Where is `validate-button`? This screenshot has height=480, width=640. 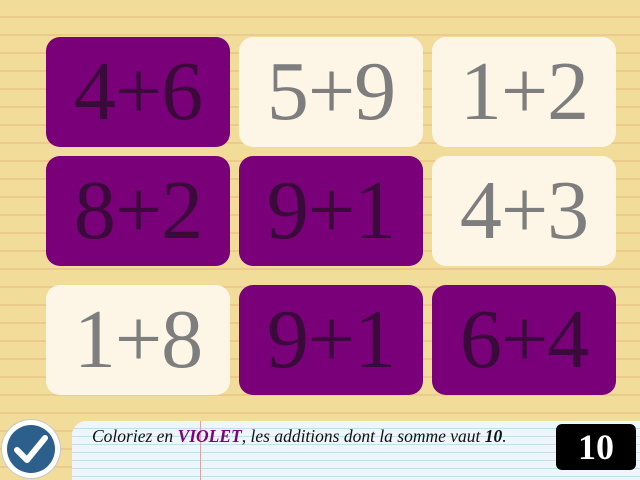
validate-button is located at coordinates (31, 449).